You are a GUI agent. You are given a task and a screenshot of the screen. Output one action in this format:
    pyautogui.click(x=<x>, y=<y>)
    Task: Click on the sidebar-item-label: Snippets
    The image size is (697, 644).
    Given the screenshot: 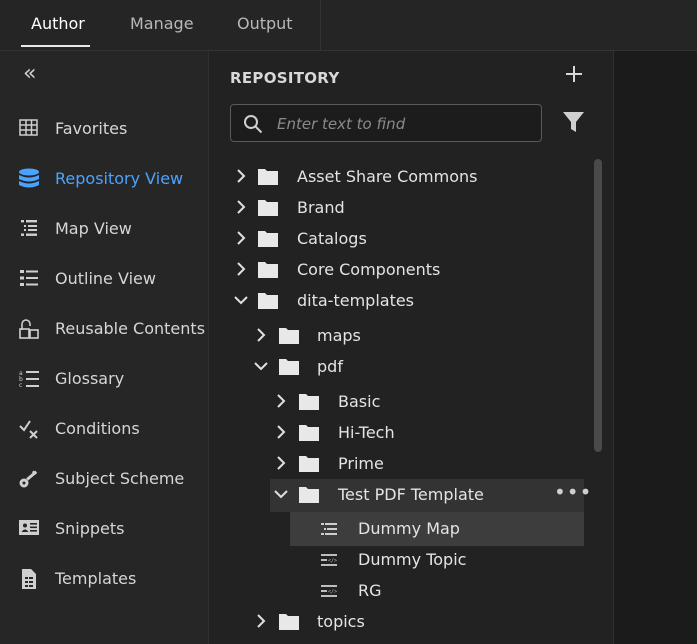 What is the action you would take?
    pyautogui.click(x=90, y=528)
    